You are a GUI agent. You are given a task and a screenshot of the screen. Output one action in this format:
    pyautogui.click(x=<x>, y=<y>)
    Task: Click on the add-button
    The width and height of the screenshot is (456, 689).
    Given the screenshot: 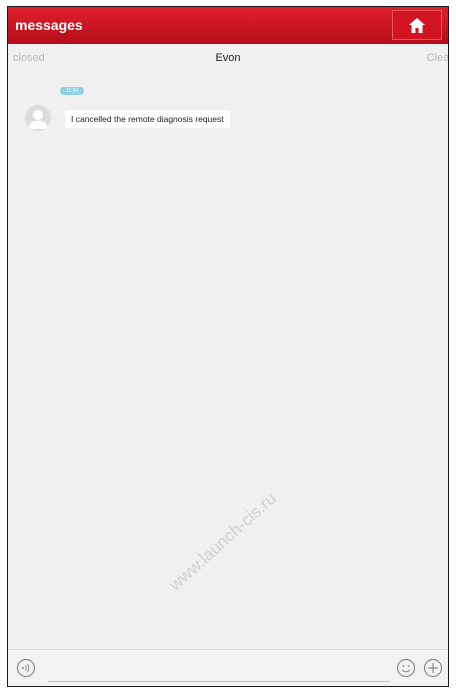 What is the action you would take?
    pyautogui.click(x=433, y=668)
    